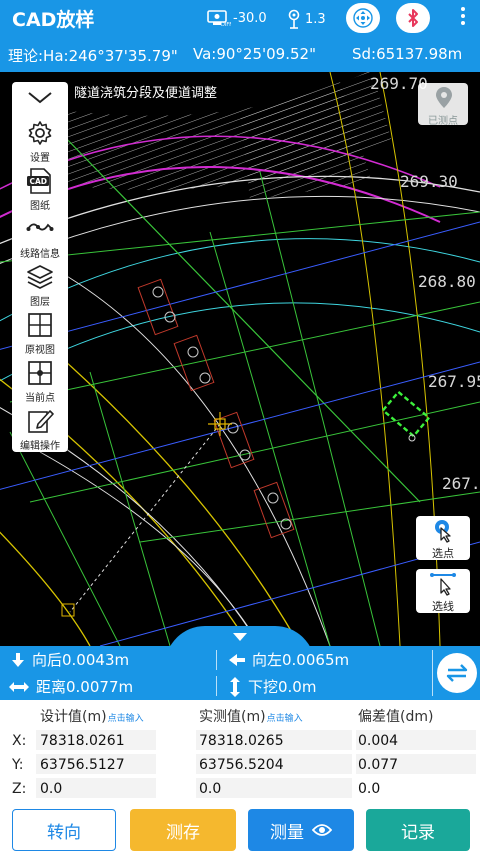  What do you see at coordinates (40, 133) in the screenshot?
I see `gear-icon` at bounding box center [40, 133].